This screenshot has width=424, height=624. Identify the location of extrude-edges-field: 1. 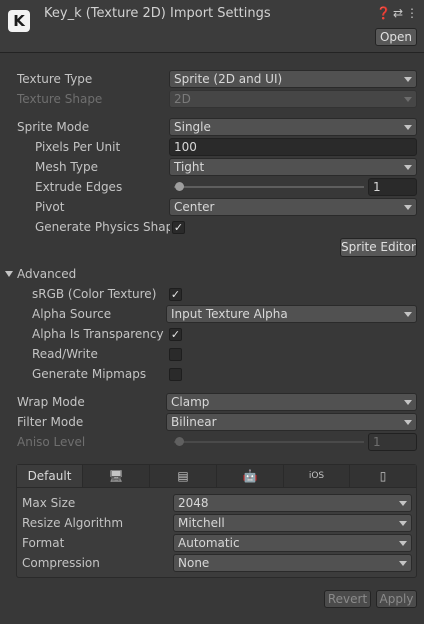
(392, 187).